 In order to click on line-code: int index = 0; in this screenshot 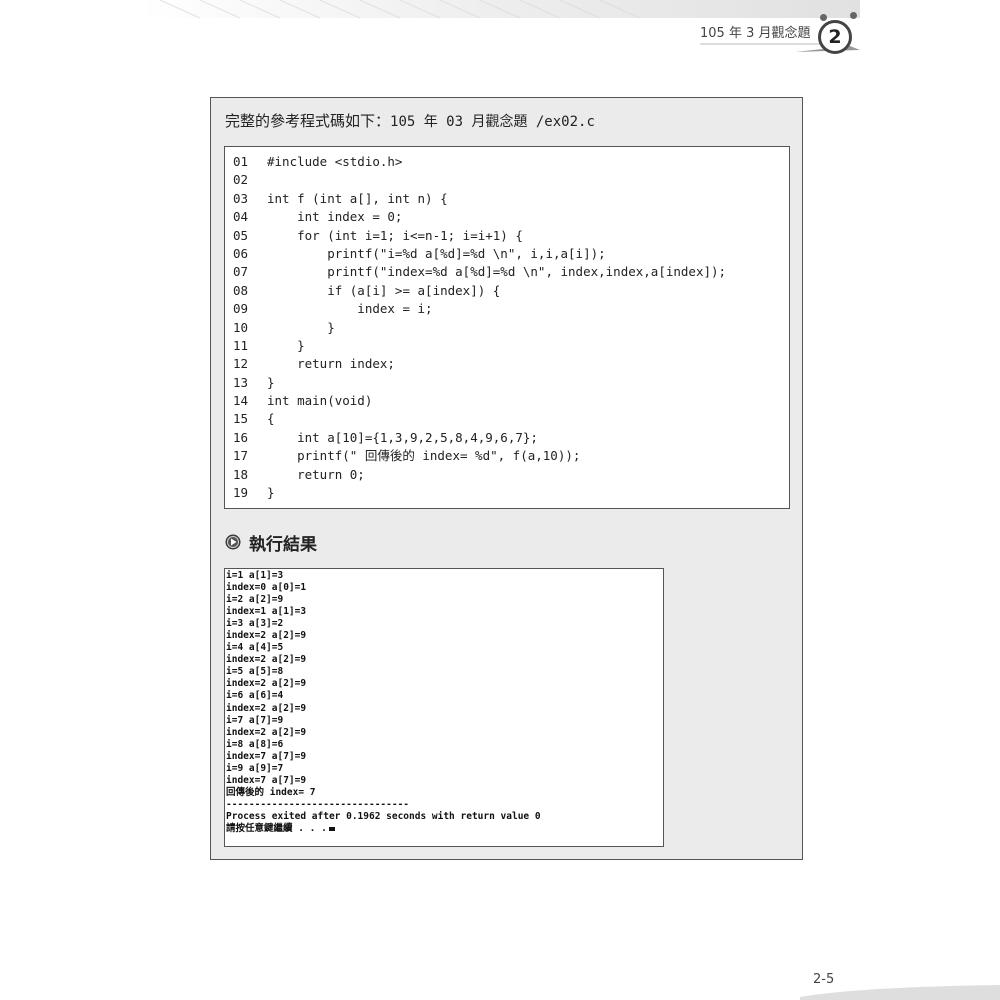, I will do `click(335, 217)`.